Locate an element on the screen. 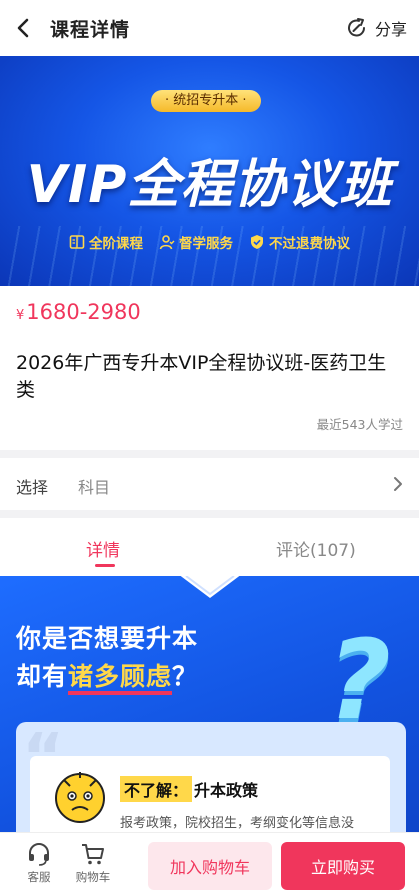  cart-label: 购物车 is located at coordinates (93, 877).